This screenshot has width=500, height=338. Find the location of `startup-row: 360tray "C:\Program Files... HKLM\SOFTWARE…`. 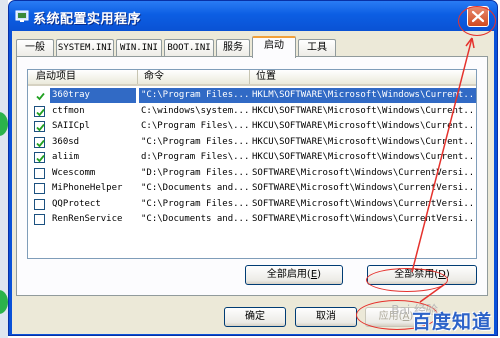

startup-row: 360tray "C:\Program Files... HKLM\SOFTWARE… is located at coordinates (252, 95).